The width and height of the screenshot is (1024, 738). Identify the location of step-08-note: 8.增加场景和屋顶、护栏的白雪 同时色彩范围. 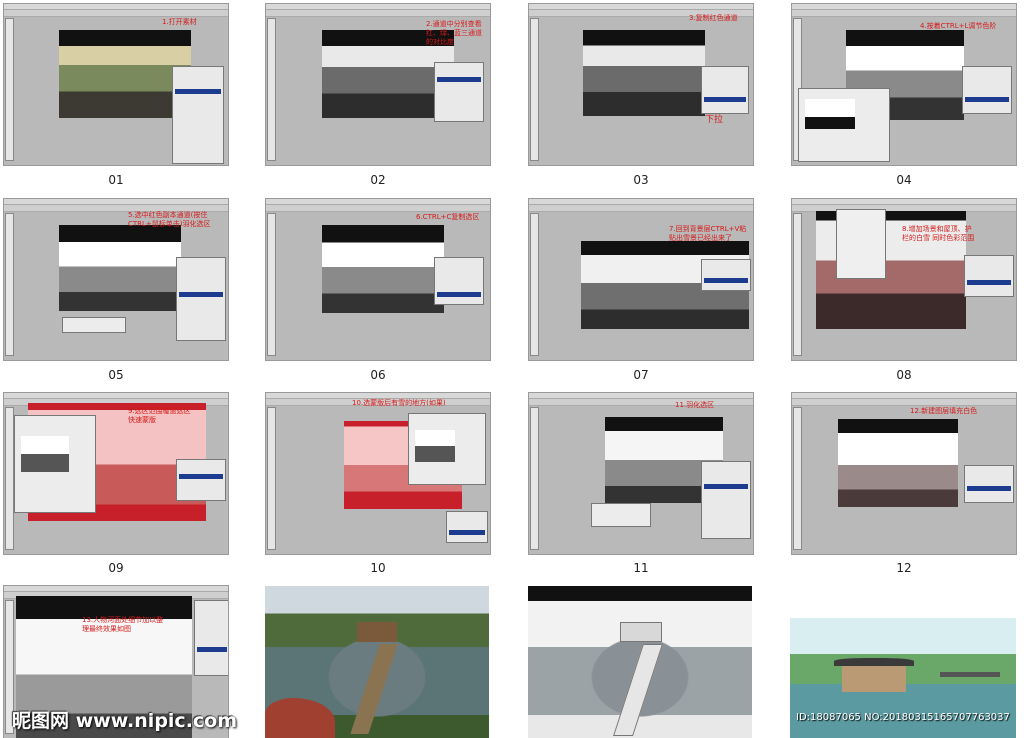
(938, 233).